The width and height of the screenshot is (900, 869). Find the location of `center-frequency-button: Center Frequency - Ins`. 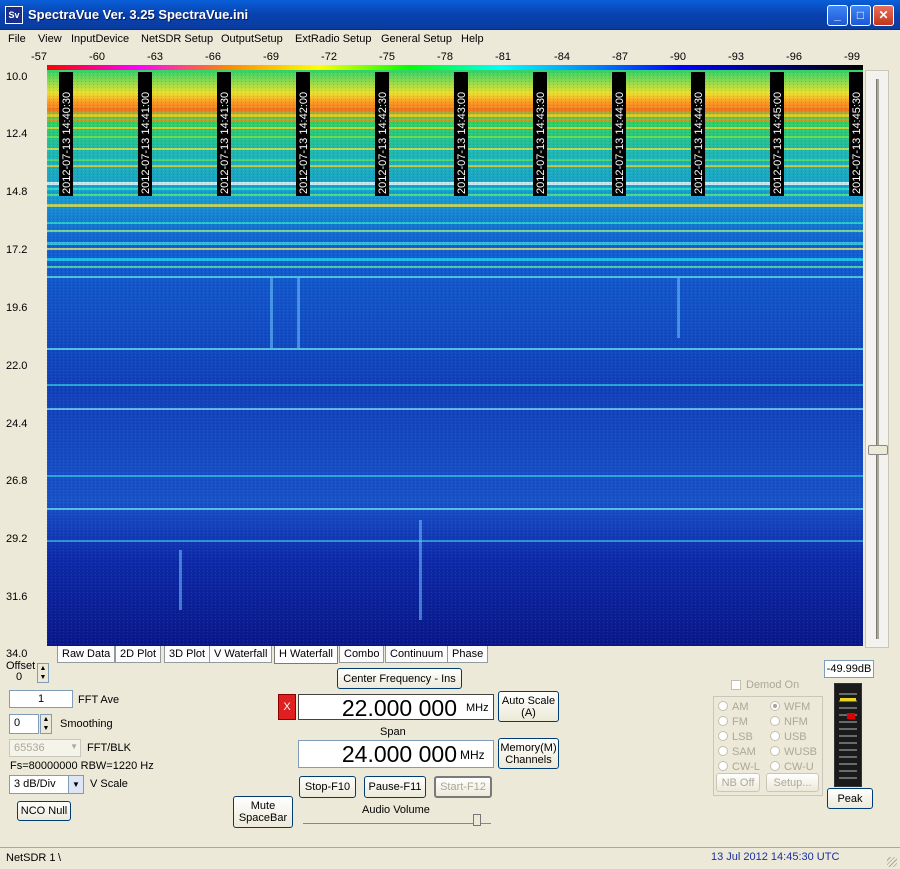

center-frequency-button: Center Frequency - Ins is located at coordinates (399, 678).